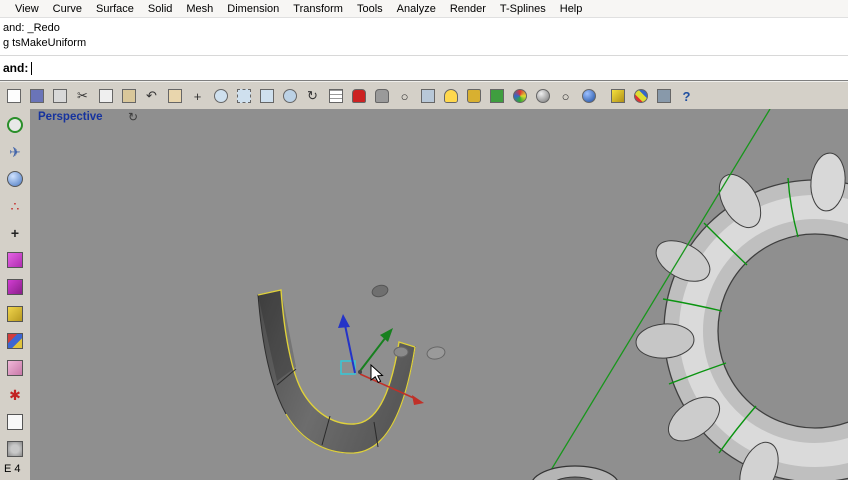 The width and height of the screenshot is (848, 480). What do you see at coordinates (663, 96) in the screenshot?
I see `tsplines-toolbar-icon` at bounding box center [663, 96].